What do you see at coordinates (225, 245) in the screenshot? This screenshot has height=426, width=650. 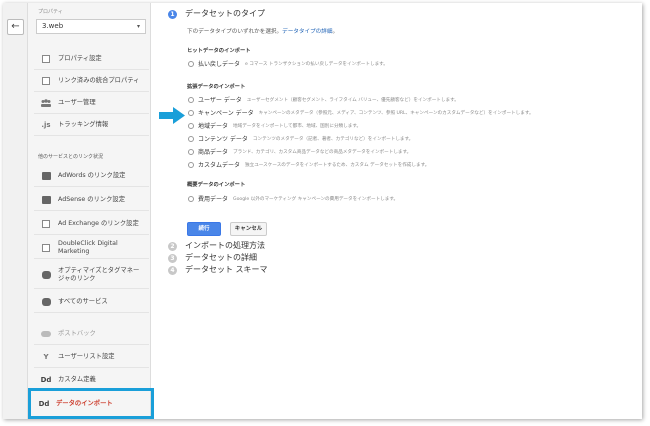 I see `step-title-import-behavior: インポートの処理方法` at bounding box center [225, 245].